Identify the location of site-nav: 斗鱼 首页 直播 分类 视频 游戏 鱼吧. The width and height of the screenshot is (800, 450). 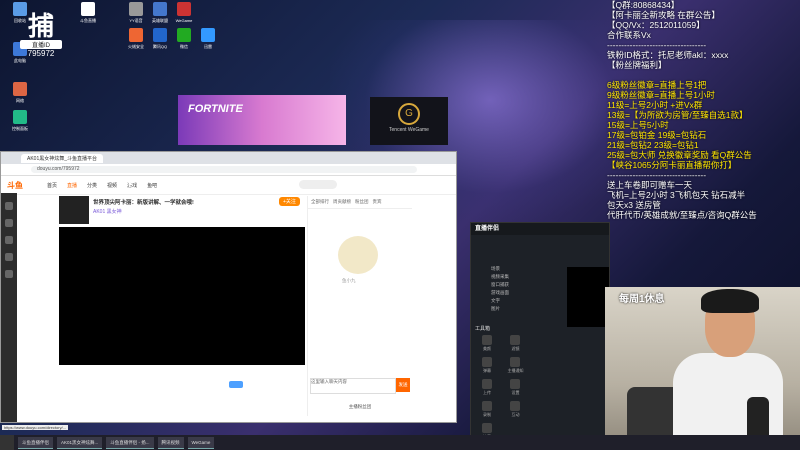
(228, 185).